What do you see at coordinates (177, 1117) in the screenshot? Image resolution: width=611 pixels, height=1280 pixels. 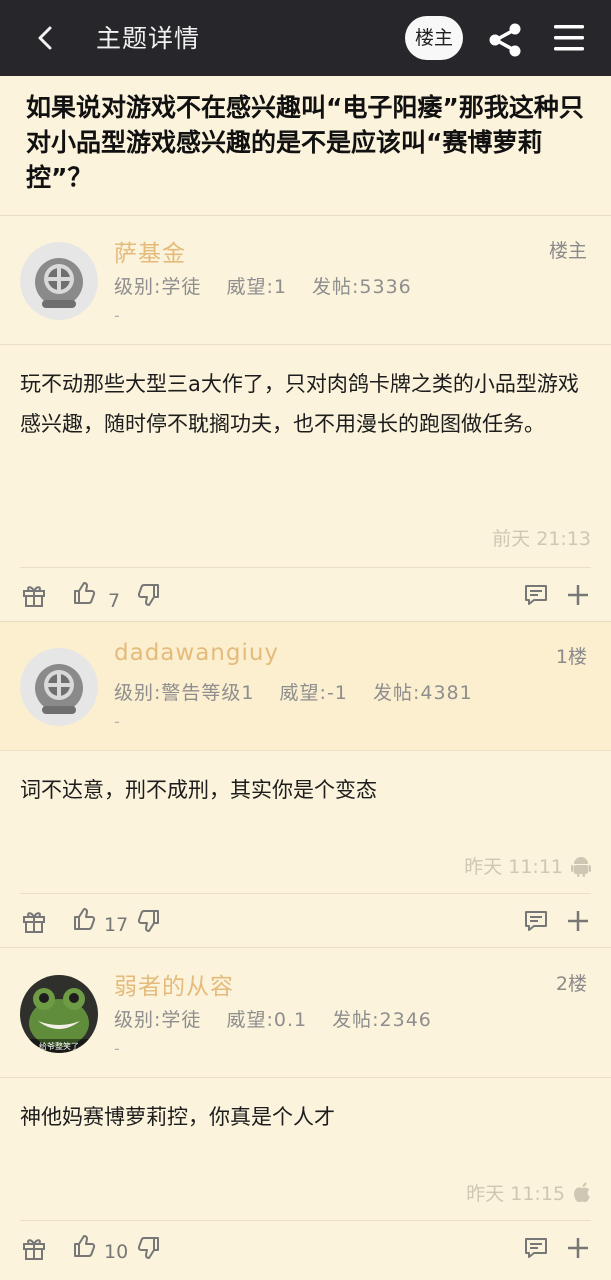 I see `post-content: 神他妈赛博萝莉控，你真是个人才` at bounding box center [177, 1117].